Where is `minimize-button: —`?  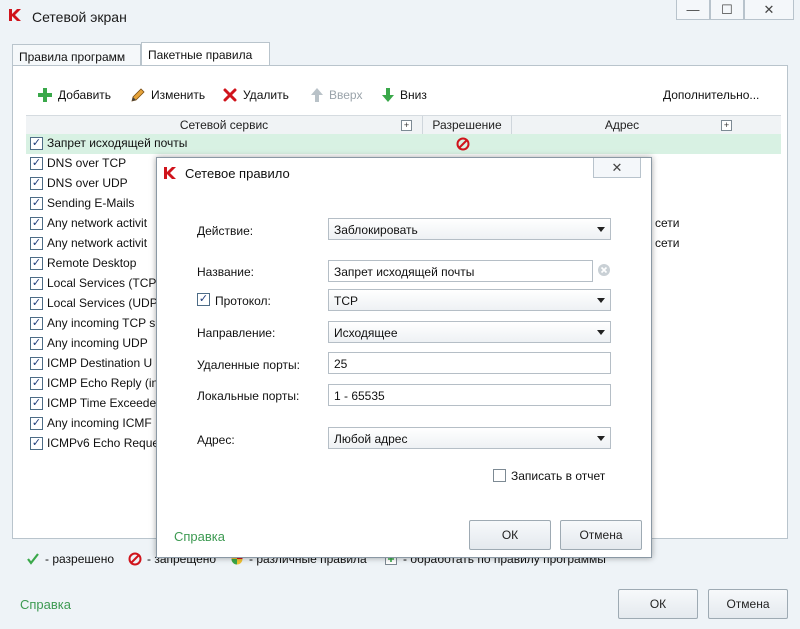 minimize-button: — is located at coordinates (693, 10).